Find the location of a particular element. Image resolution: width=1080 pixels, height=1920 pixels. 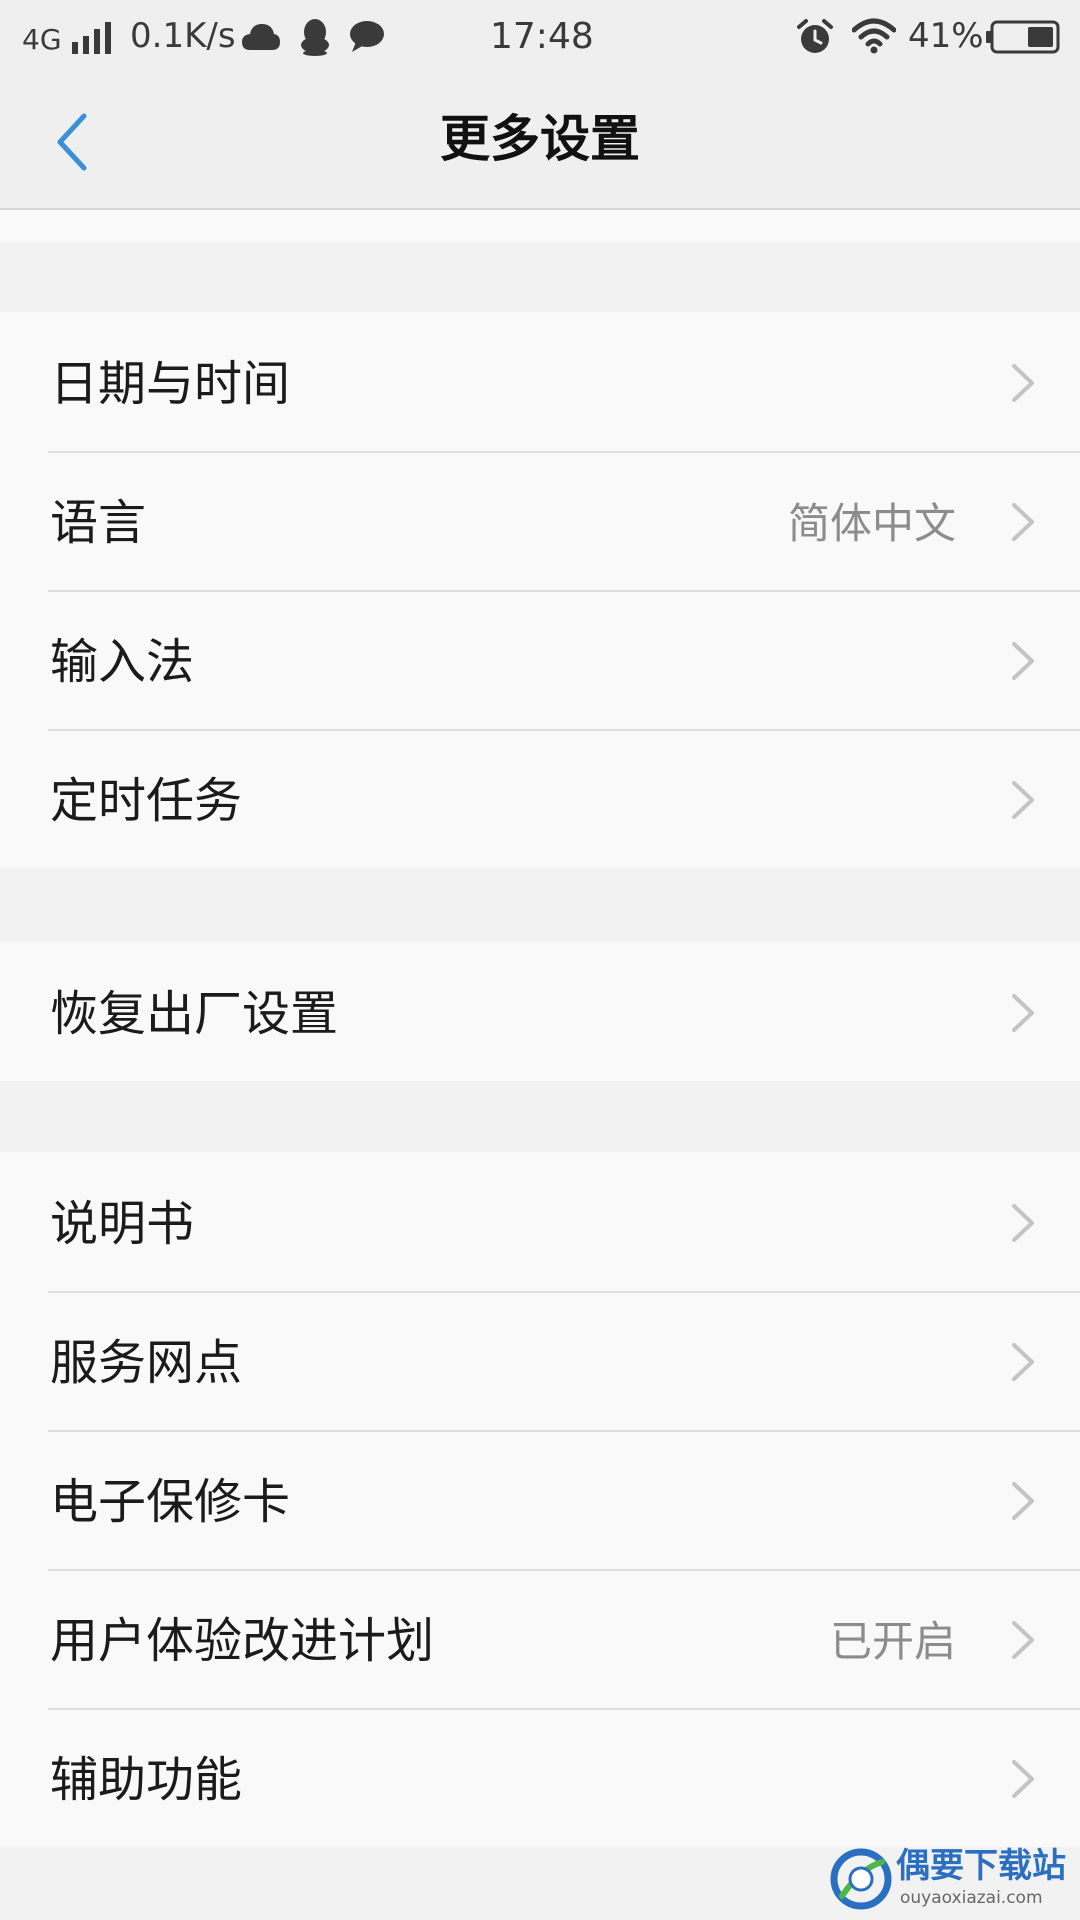

settings-item-label: 定时任务 is located at coordinates (146, 801).